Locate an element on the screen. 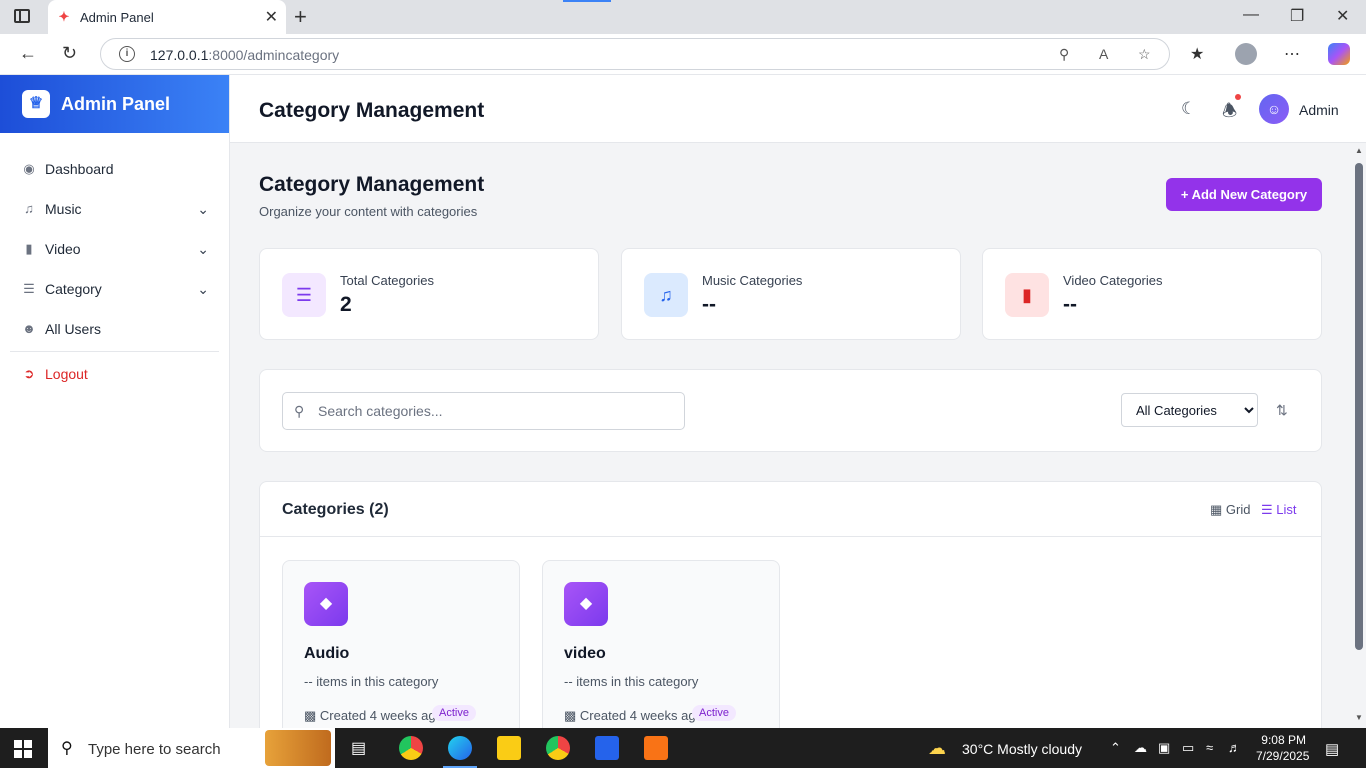 The width and height of the screenshot is (1366, 768). users-icon: ☻ is located at coordinates (29, 328).